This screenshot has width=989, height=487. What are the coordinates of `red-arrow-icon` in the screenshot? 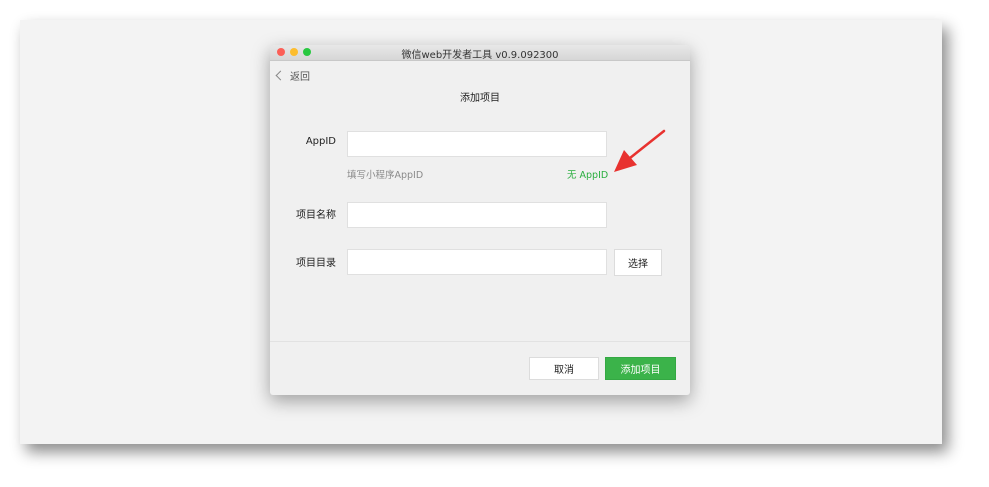 It's located at (640, 150).